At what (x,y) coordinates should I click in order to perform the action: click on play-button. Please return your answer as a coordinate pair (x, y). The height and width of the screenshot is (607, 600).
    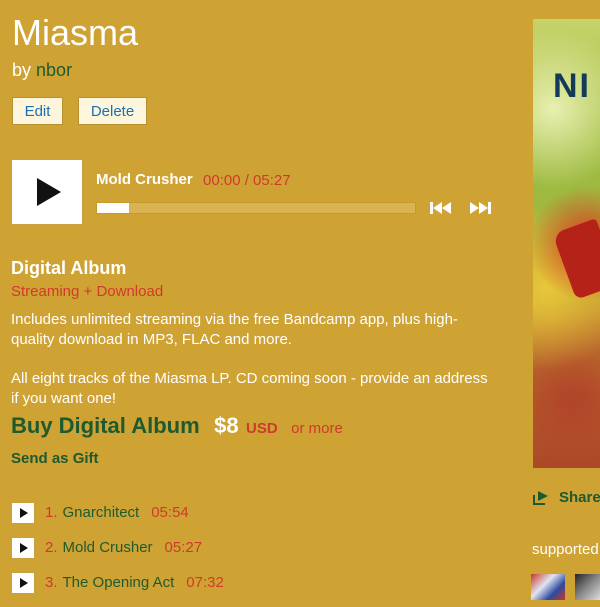
    Looking at the image, I should click on (47, 192).